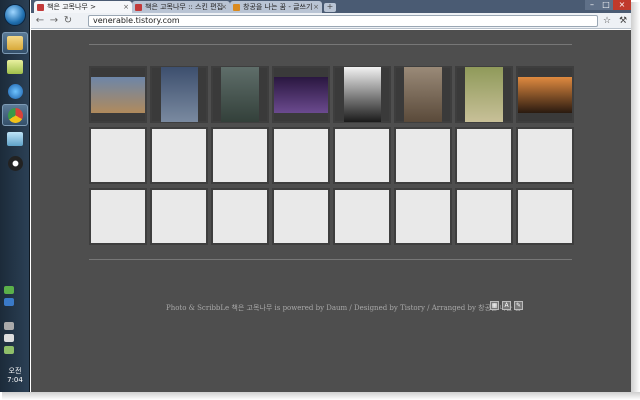  What do you see at coordinates (506, 305) in the screenshot?
I see `admin-icon: A` at bounding box center [506, 305].